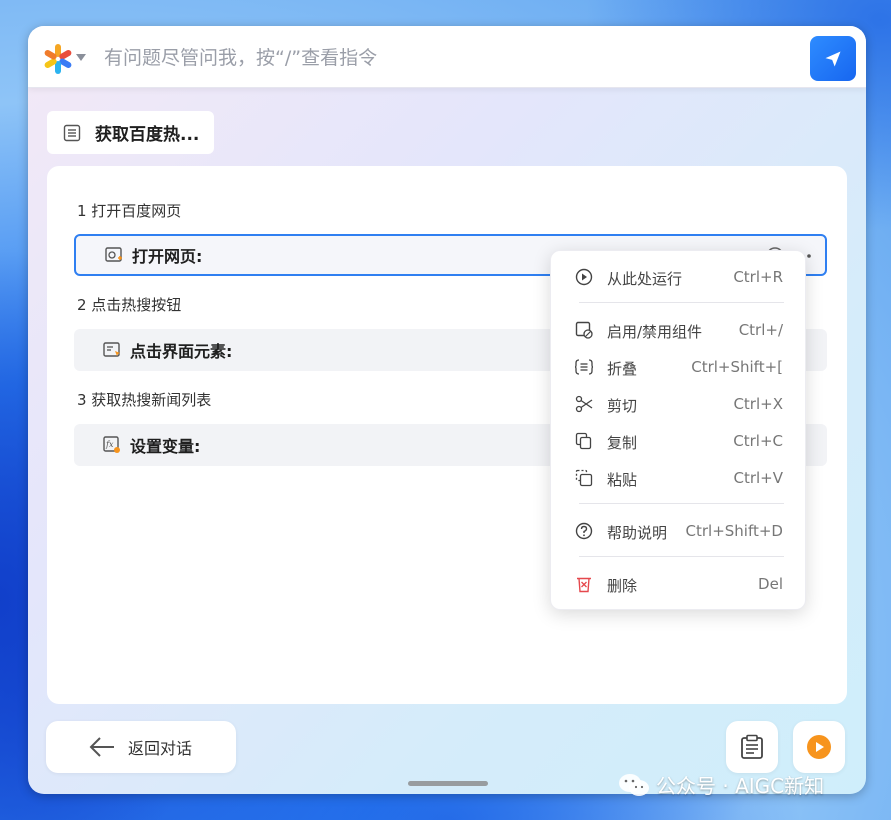  What do you see at coordinates (144, 400) in the screenshot?
I see `step-title: 3 获取热搜新闻列表` at bounding box center [144, 400].